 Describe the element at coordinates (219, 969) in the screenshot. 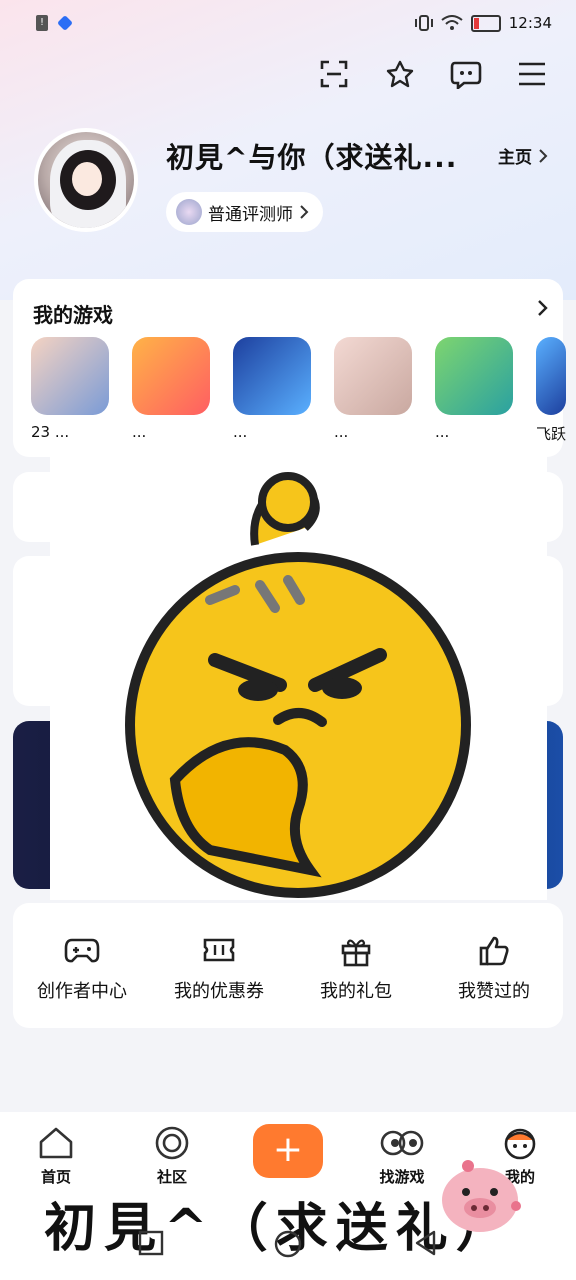

I see `coupons-button: 我的优惠券` at that location.